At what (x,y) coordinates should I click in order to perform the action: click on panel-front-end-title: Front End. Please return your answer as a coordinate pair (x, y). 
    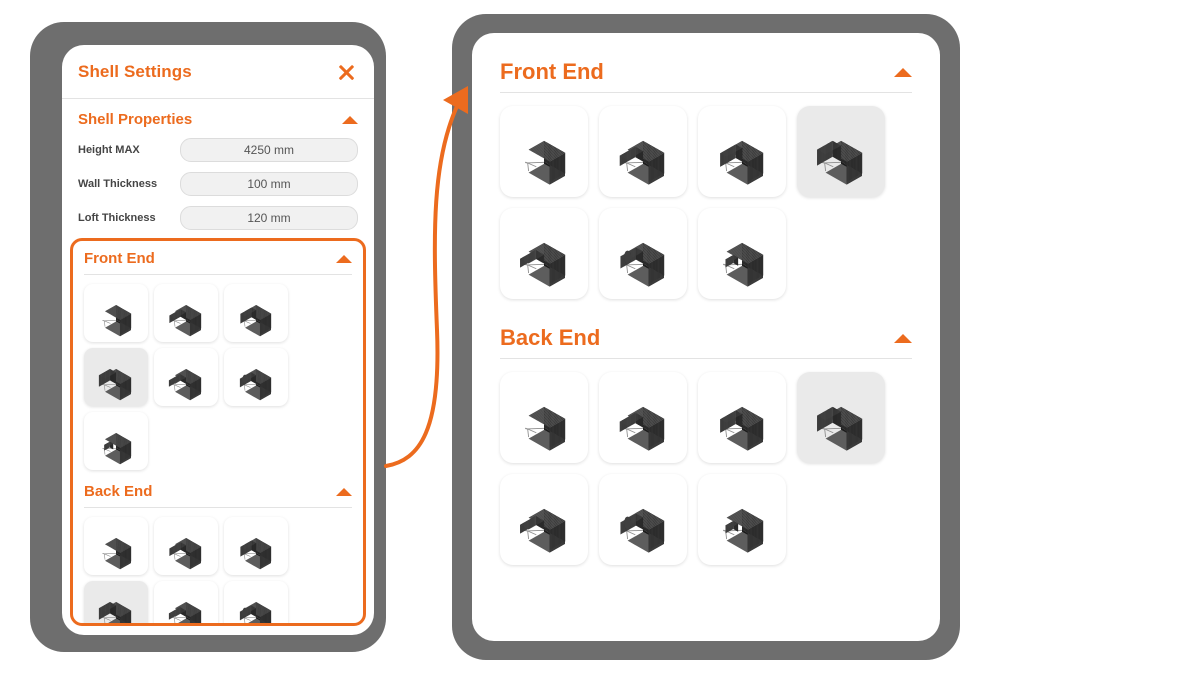
    Looking at the image, I should click on (119, 258).